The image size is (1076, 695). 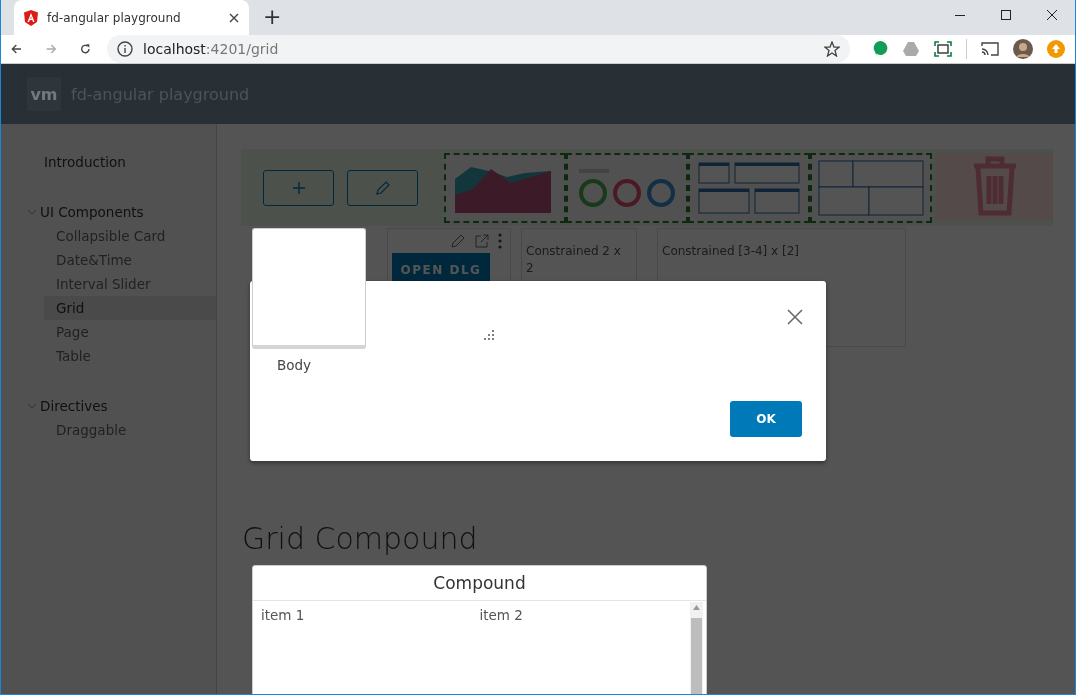 What do you see at coordinates (130, 162) in the screenshot?
I see `sidebar-item: Introduction` at bounding box center [130, 162].